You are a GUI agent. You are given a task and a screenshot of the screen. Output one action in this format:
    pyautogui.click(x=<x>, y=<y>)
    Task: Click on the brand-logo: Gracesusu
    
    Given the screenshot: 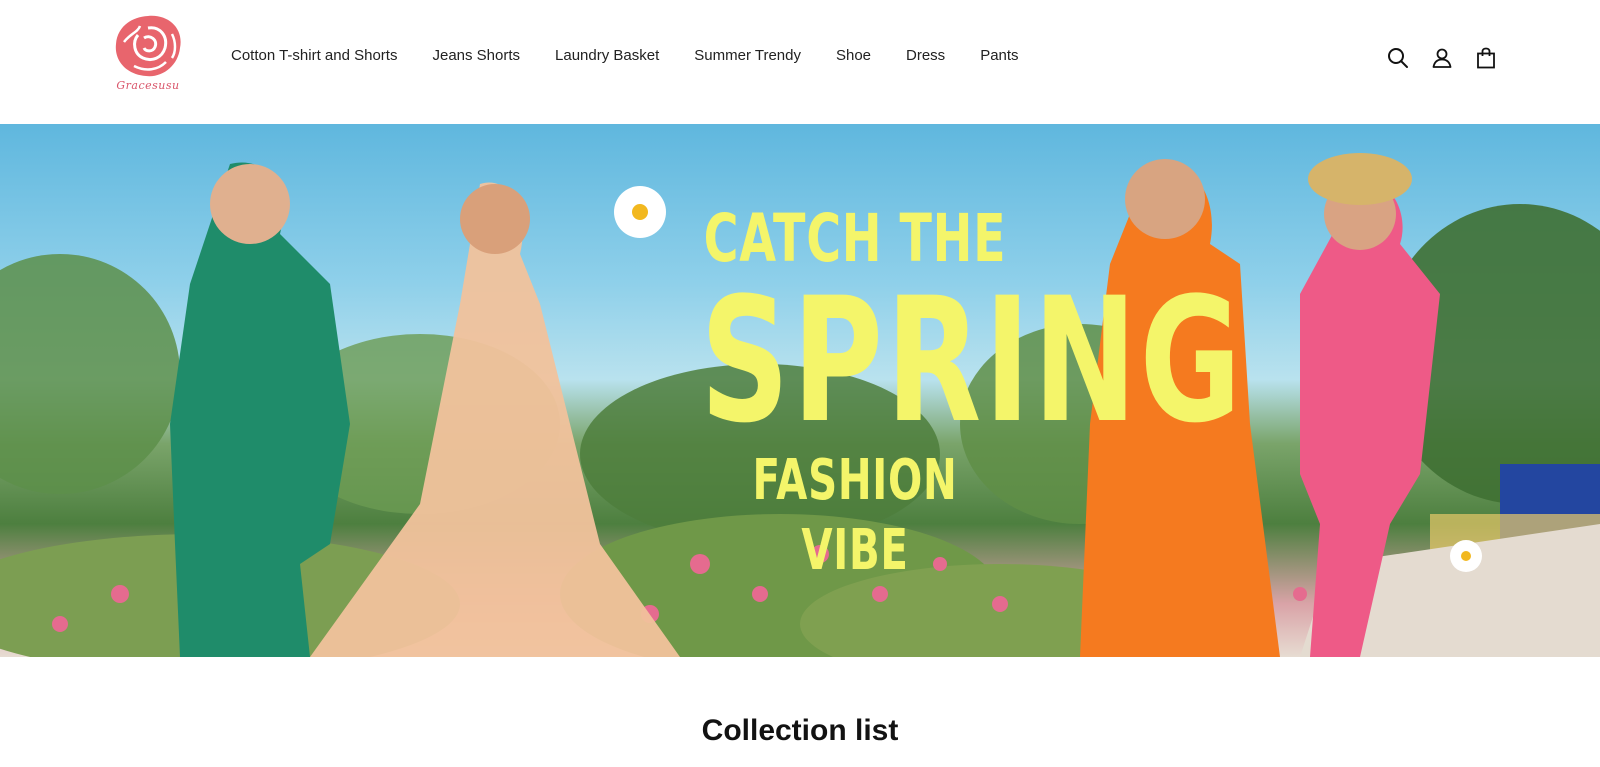 What is the action you would take?
    pyautogui.click(x=148, y=54)
    